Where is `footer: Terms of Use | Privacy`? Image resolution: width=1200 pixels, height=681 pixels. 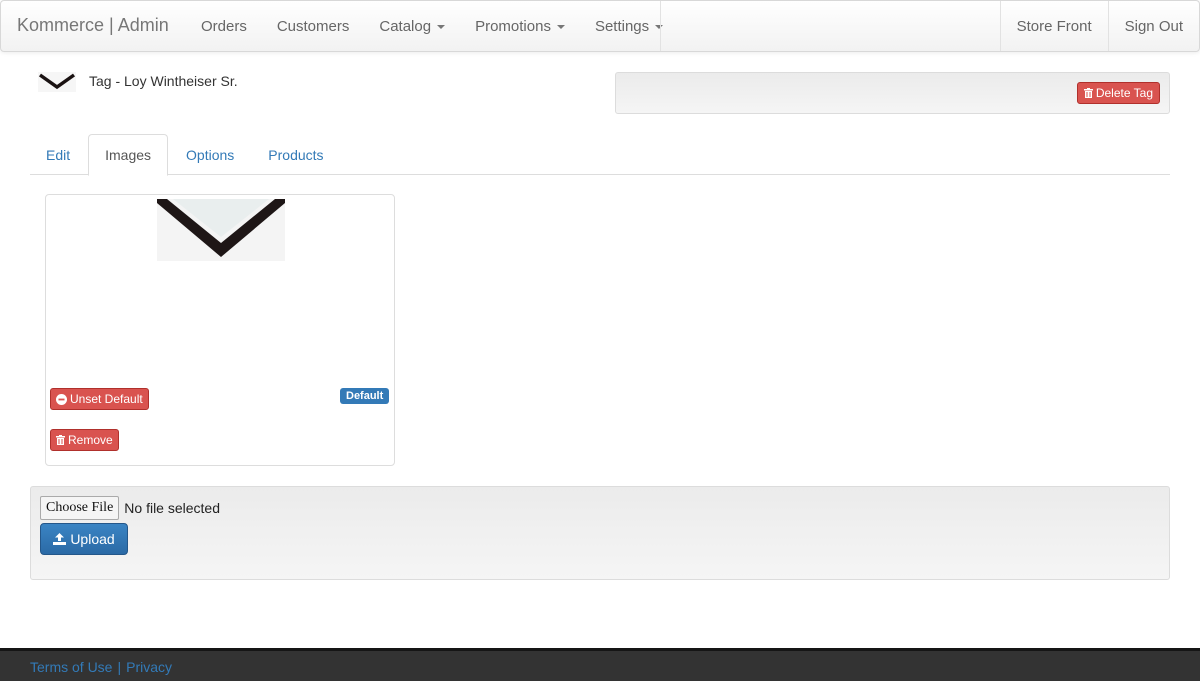 footer: Terms of Use | Privacy is located at coordinates (600, 664).